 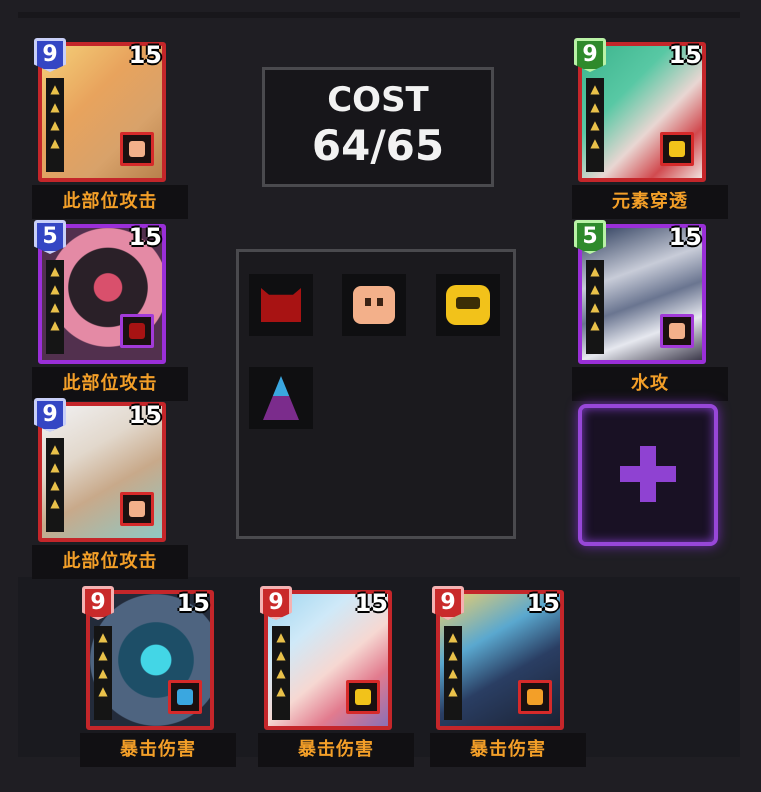 I want to click on element-slot-wizard, so click(x=281, y=398).